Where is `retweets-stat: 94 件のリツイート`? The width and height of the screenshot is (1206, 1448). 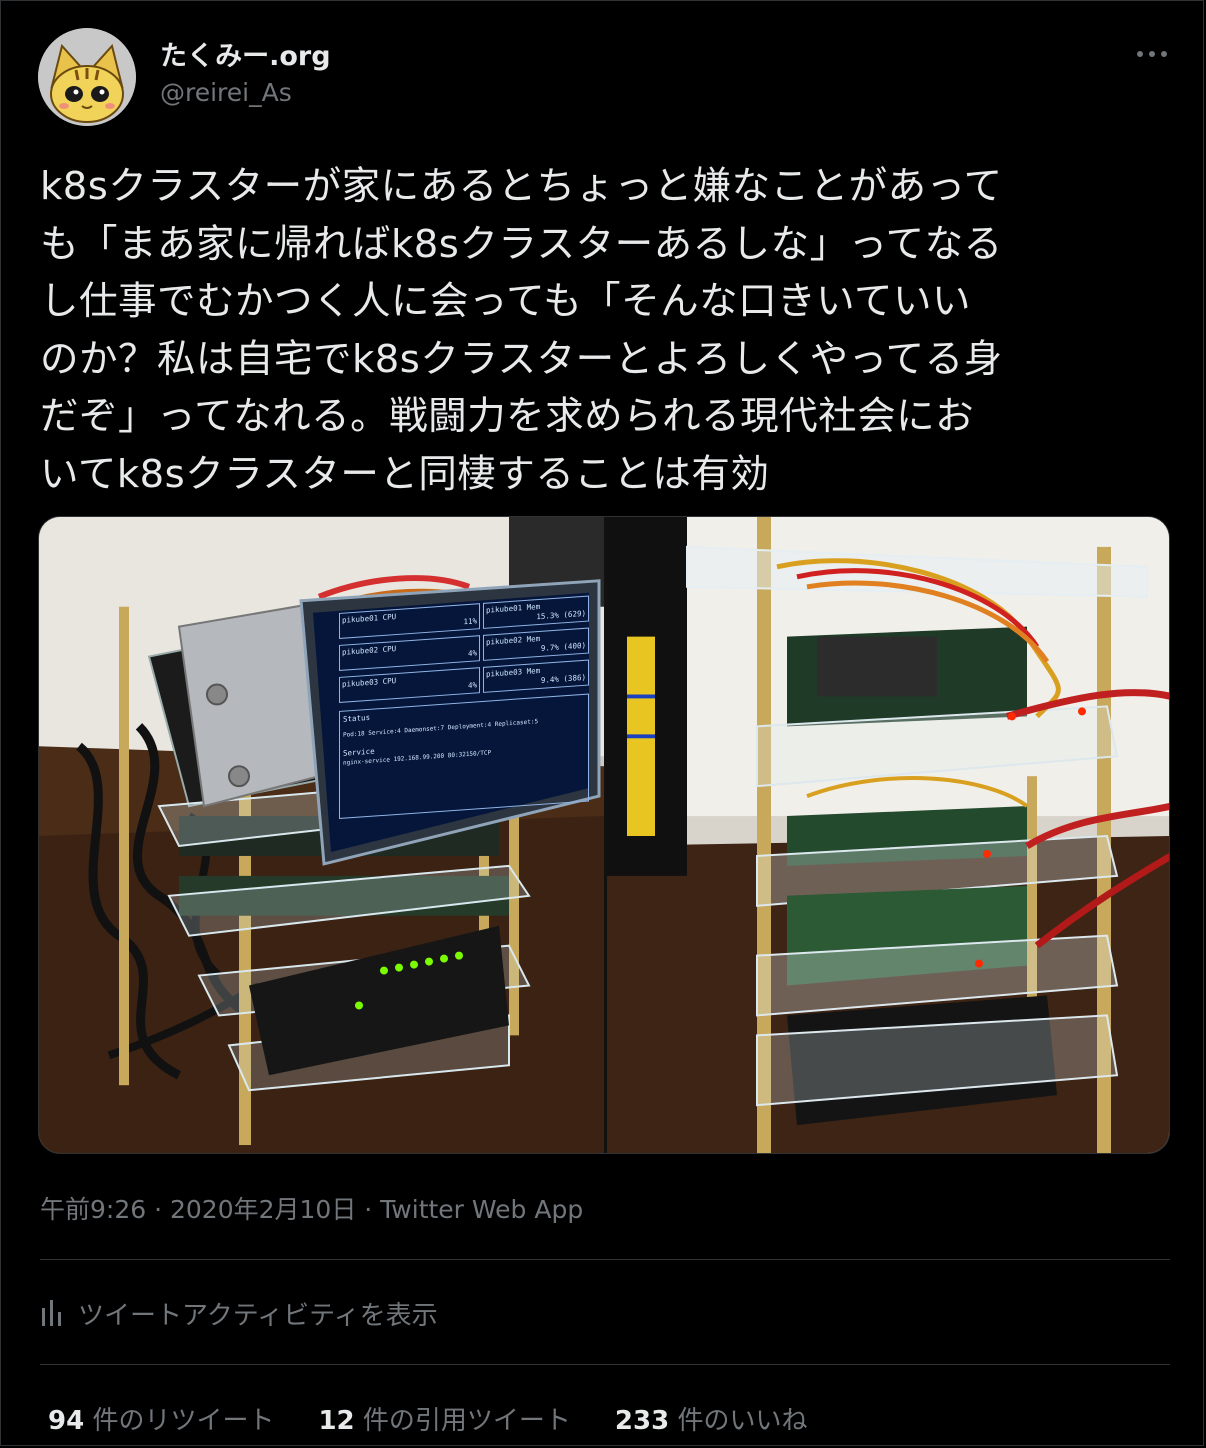 retweets-stat: 94 件のリツイート is located at coordinates (161, 1418).